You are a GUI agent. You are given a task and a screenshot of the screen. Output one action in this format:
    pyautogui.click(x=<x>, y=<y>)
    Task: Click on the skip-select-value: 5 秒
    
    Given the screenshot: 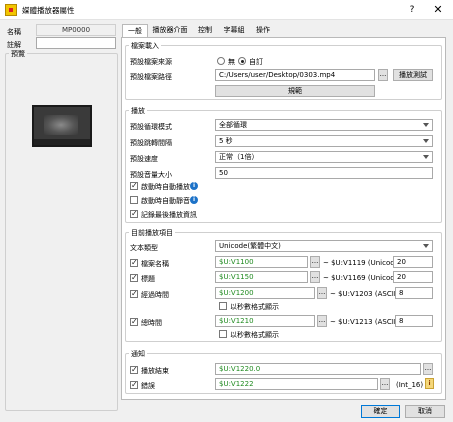 What is the action you would take?
    pyautogui.click(x=226, y=141)
    